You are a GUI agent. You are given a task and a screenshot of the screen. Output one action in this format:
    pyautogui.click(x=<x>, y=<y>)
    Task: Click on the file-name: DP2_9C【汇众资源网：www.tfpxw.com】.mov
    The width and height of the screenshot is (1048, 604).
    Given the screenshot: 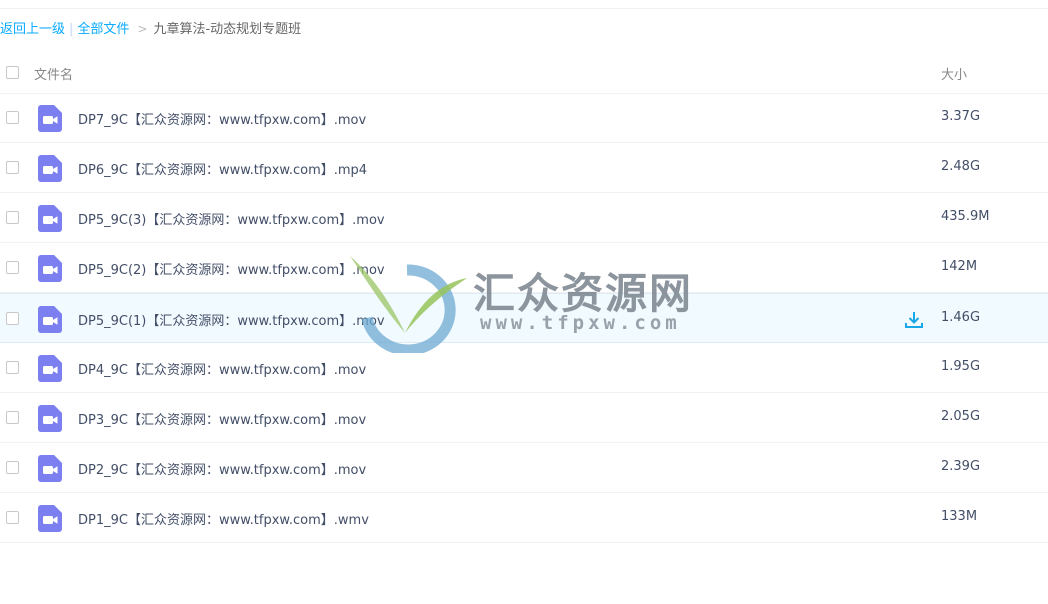 What is the action you would take?
    pyautogui.click(x=222, y=468)
    